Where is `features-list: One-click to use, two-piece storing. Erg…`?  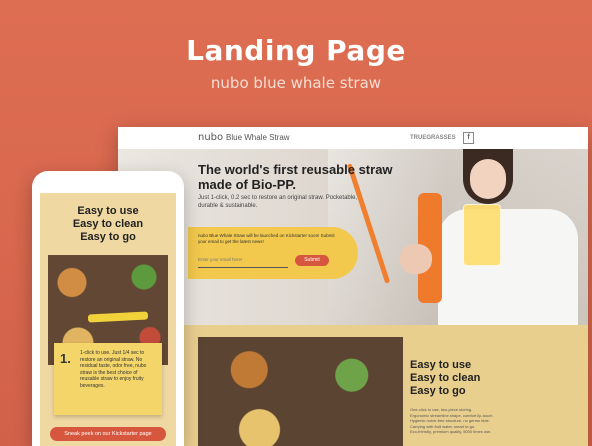
features-list: One-click to use, two-piece storing. Erg… is located at coordinates (495, 421).